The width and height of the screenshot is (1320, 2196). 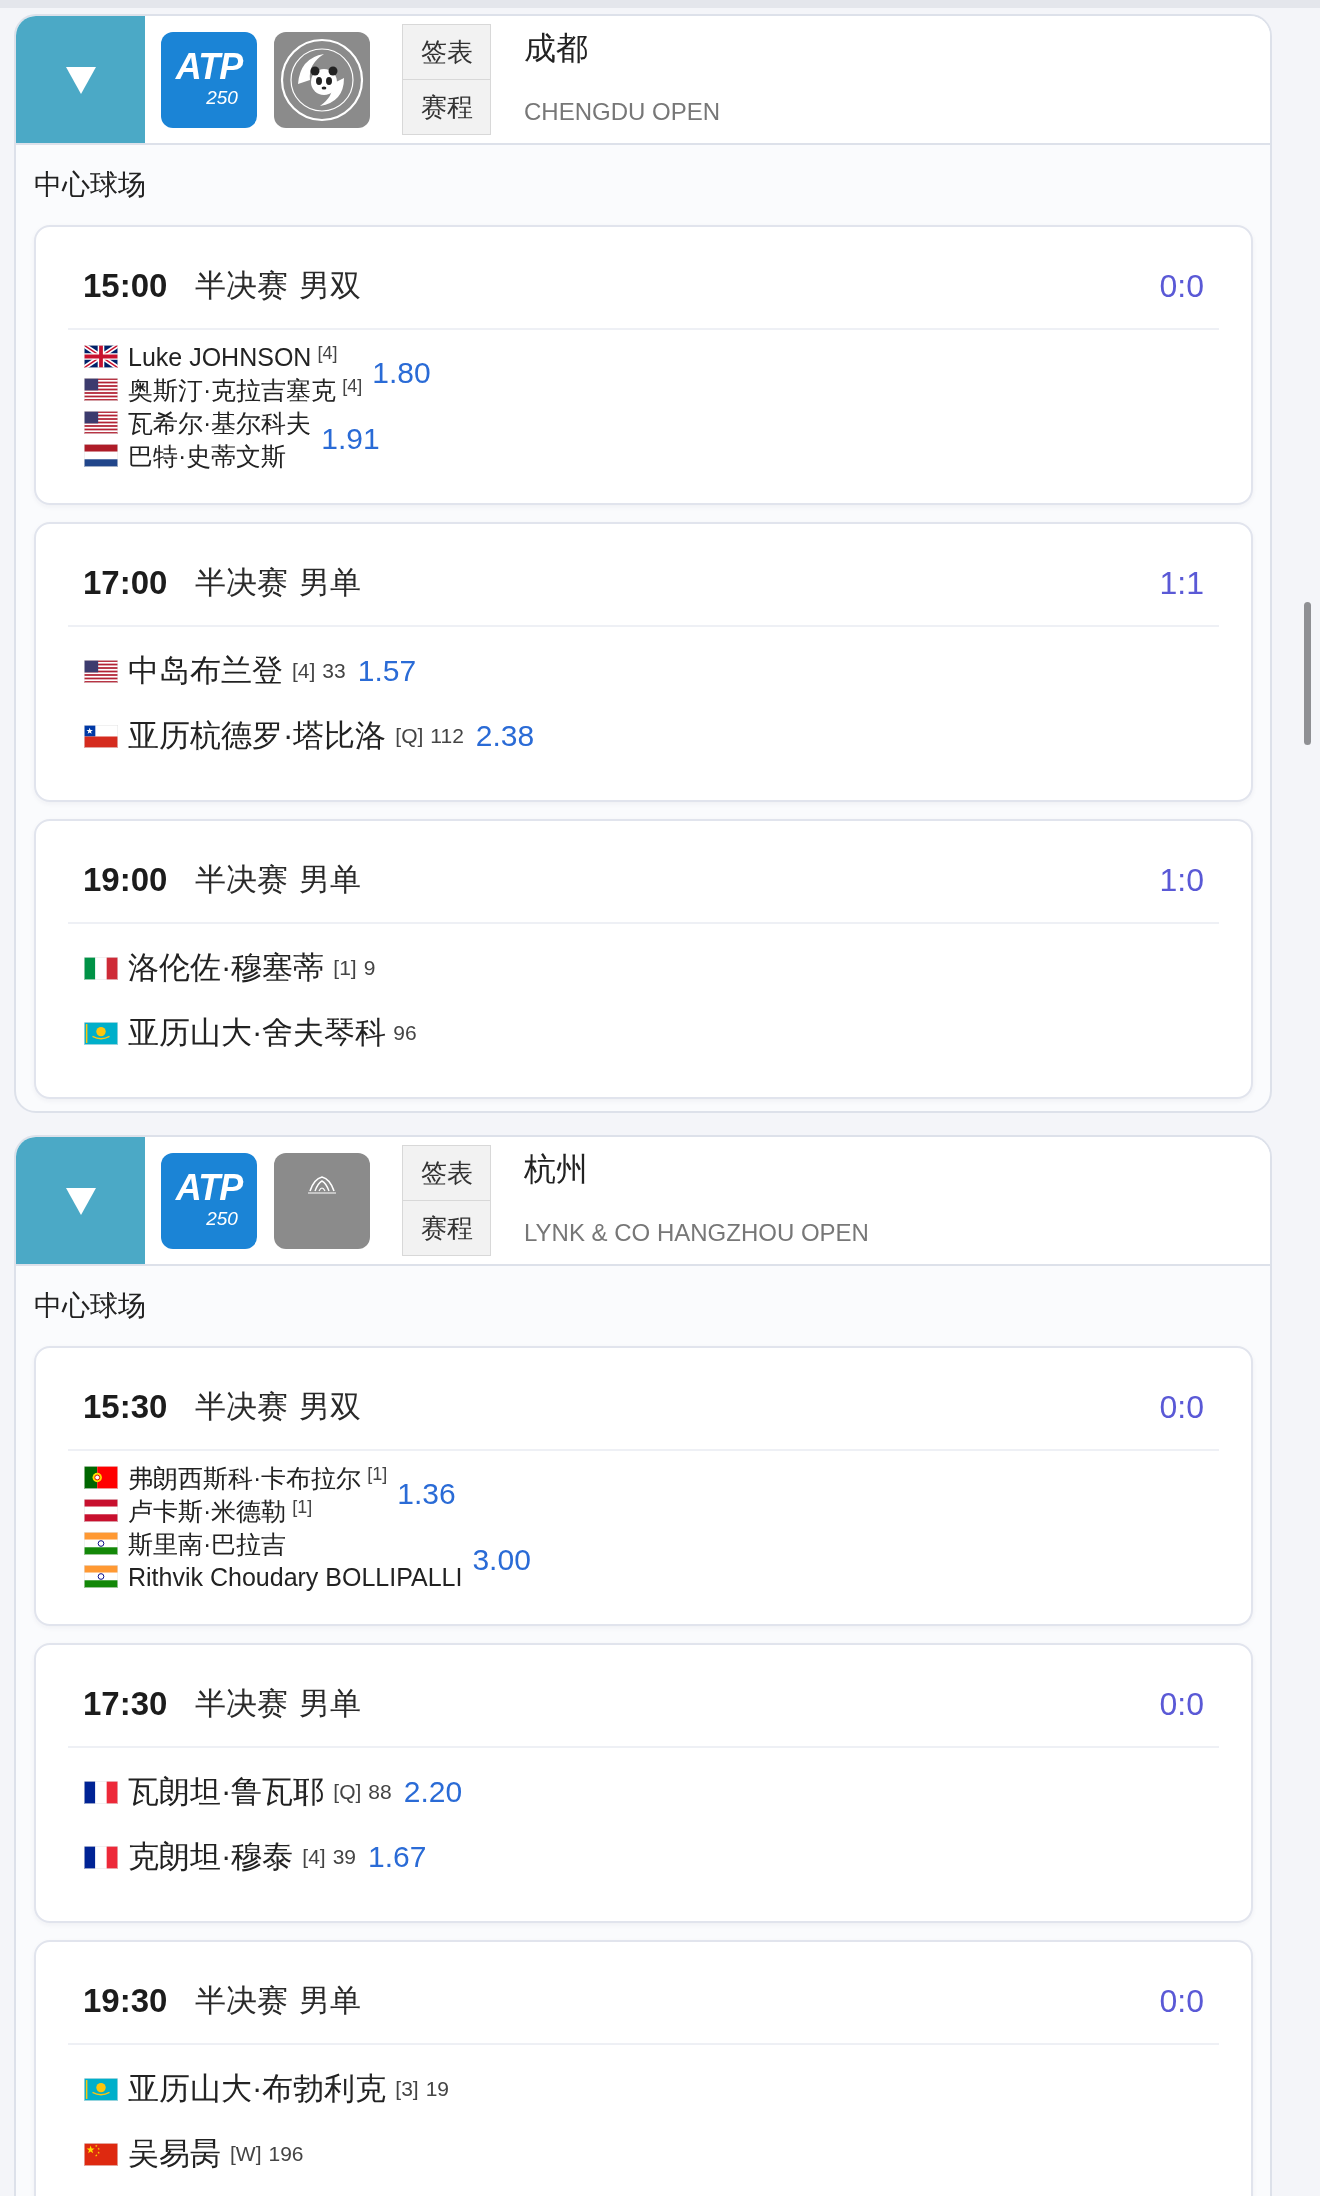 I want to click on player-seed: [3], so click(x=407, y=2089).